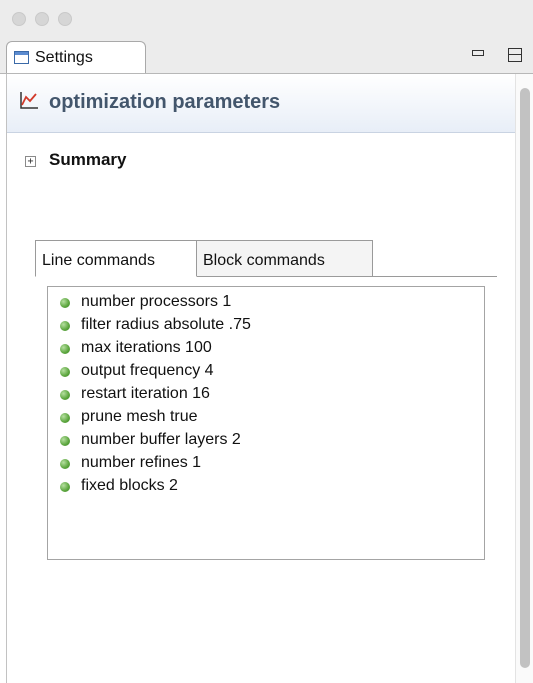 The width and height of the screenshot is (533, 683). What do you see at coordinates (42, 19) in the screenshot?
I see `minimize-window-button` at bounding box center [42, 19].